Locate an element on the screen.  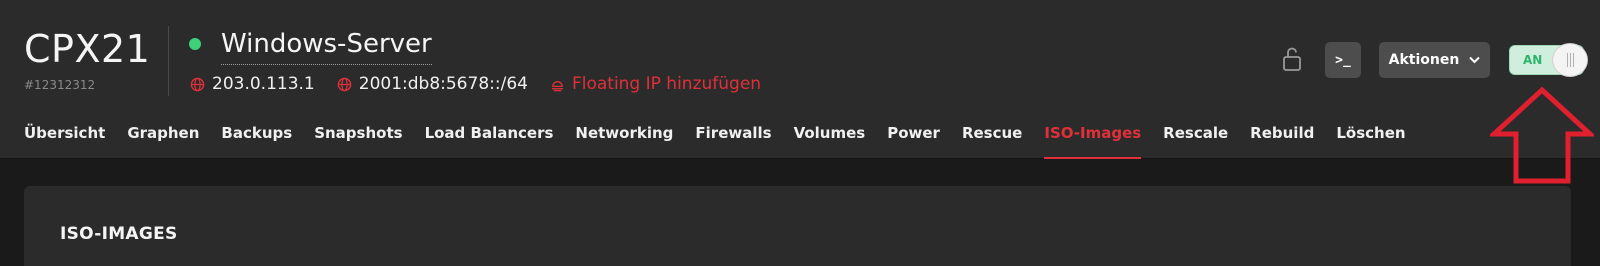
tab-uebersicht: Übersicht is located at coordinates (64, 140).